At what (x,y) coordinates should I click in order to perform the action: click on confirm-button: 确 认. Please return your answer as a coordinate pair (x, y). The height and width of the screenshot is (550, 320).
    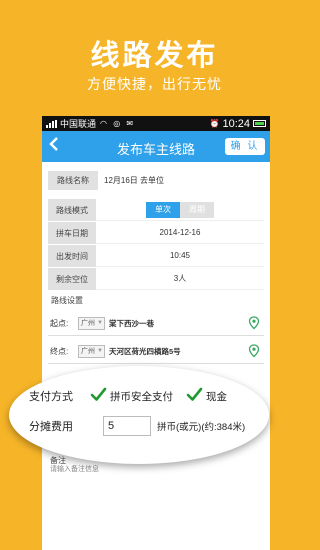
    Looking at the image, I should click on (245, 146).